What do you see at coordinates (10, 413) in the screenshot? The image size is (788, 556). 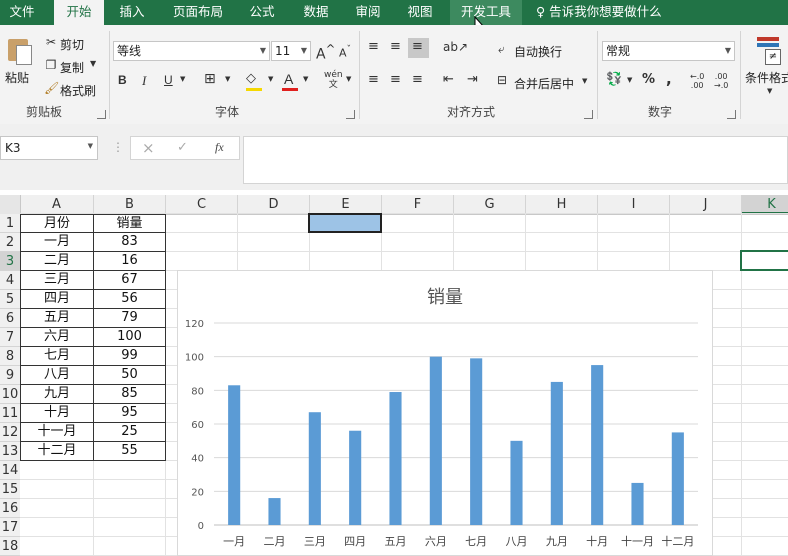 I see `row-header: 11` at bounding box center [10, 413].